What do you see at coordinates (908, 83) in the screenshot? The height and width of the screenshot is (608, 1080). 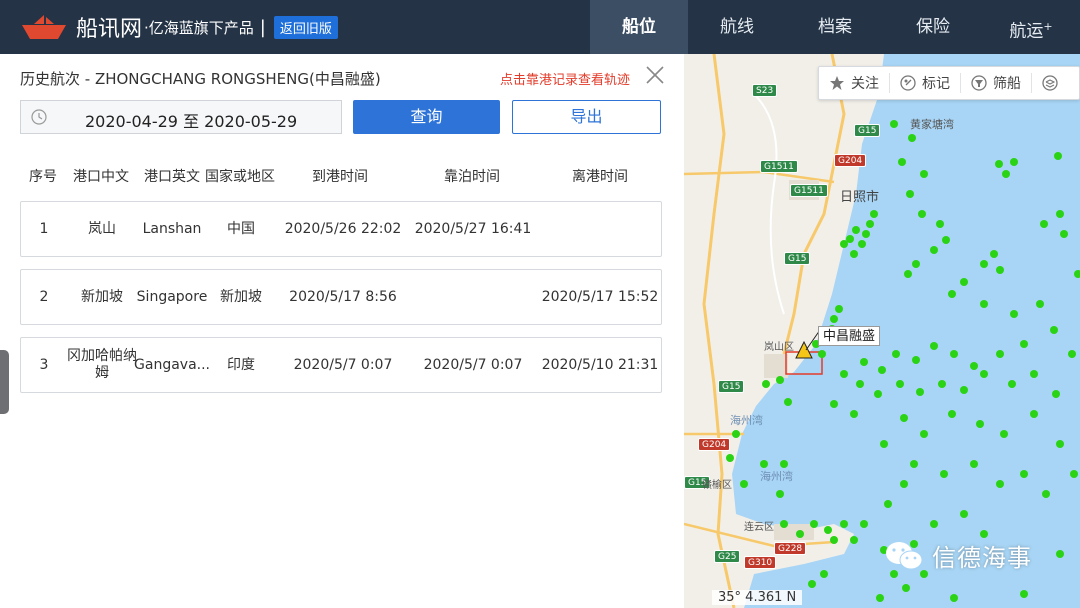 I see `tag-icon` at bounding box center [908, 83].